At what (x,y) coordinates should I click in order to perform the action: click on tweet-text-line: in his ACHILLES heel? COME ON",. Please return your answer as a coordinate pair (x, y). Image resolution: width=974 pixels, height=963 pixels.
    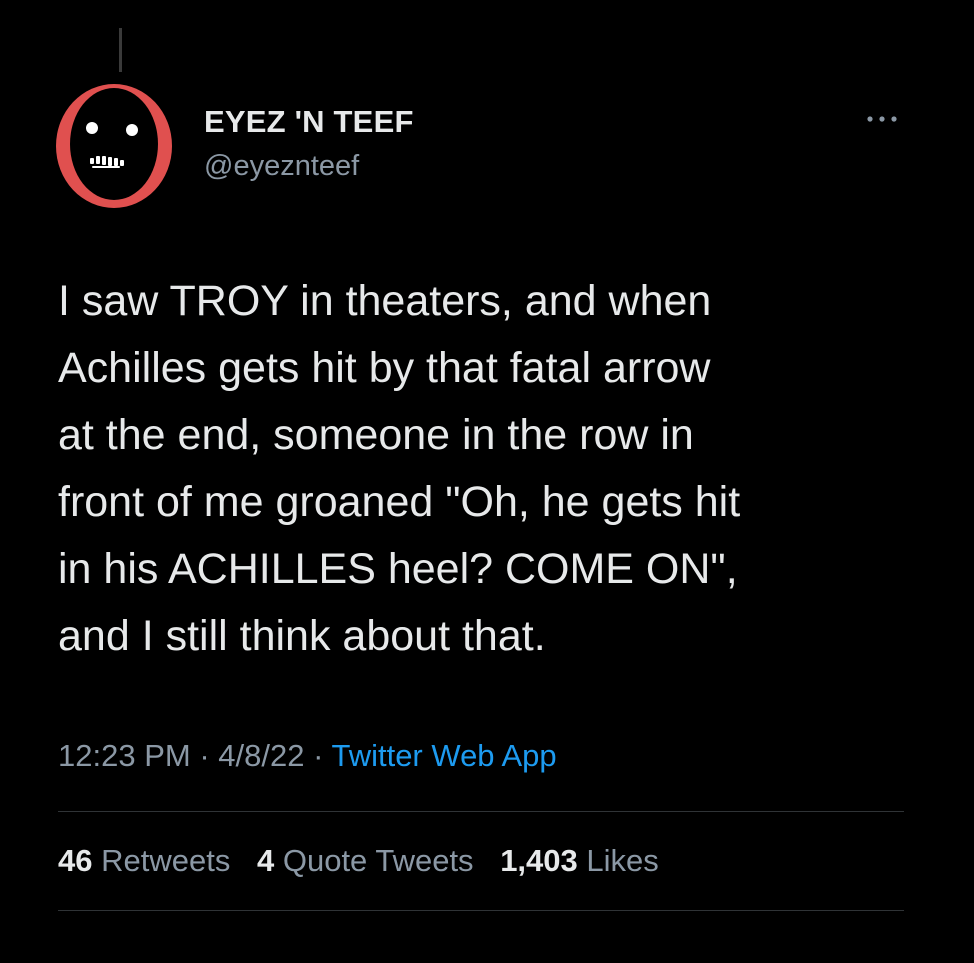
    Looking at the image, I should click on (398, 569).